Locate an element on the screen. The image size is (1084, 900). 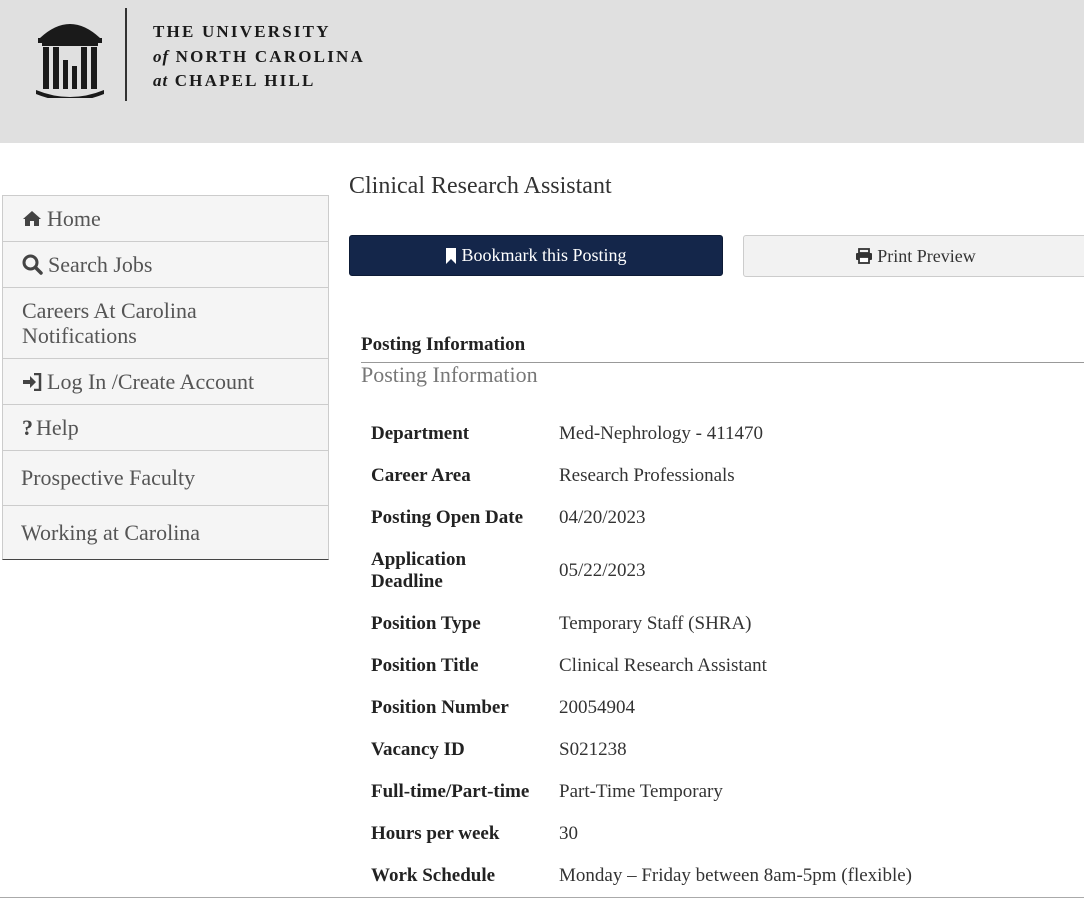
field-value: Part-Time Temporary is located at coordinates (641, 791).